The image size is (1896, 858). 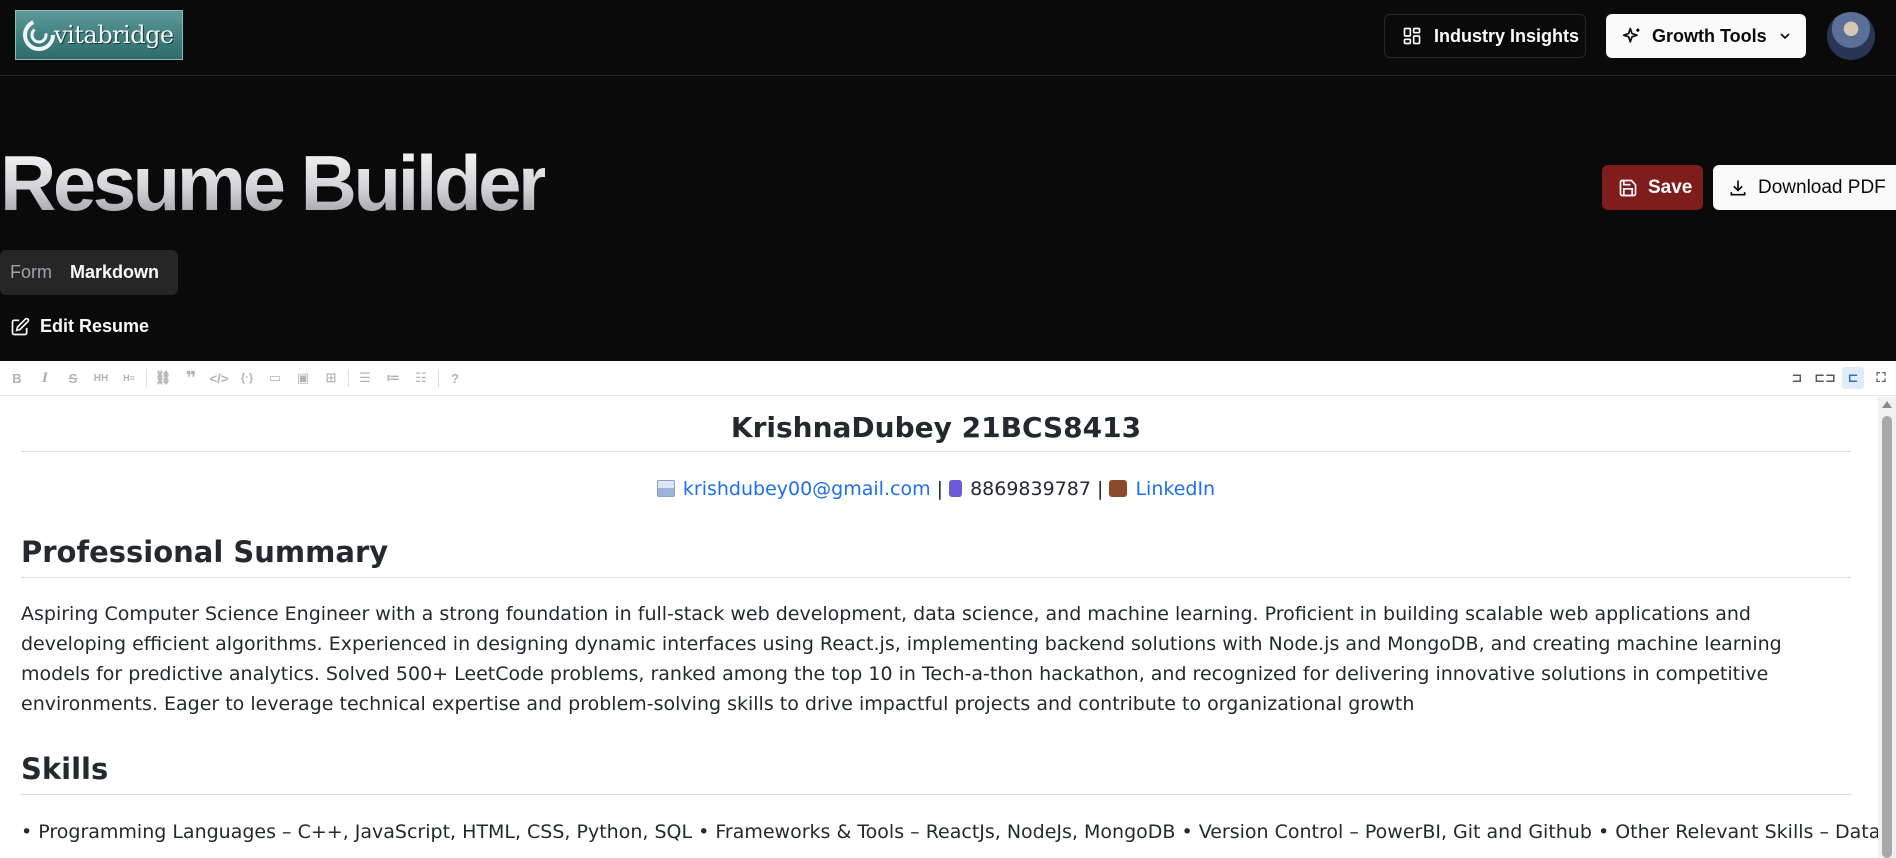 What do you see at coordinates (1670, 187) in the screenshot?
I see `save-label: Save` at bounding box center [1670, 187].